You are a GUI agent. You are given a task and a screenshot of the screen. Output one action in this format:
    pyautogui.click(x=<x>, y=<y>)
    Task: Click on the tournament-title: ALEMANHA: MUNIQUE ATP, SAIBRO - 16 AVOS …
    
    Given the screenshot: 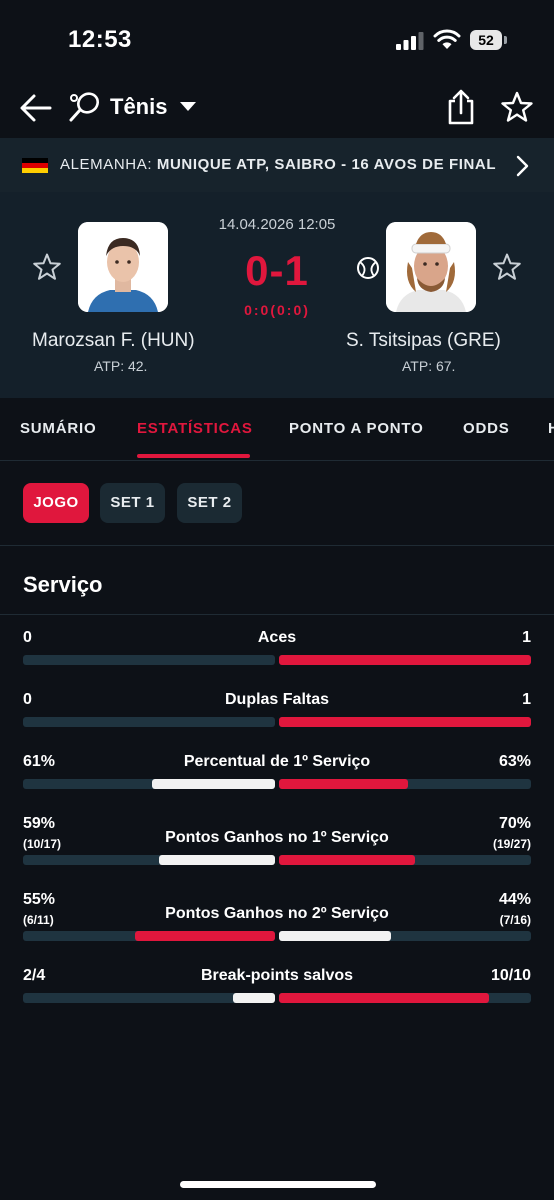 What is the action you would take?
    pyautogui.click(x=278, y=164)
    